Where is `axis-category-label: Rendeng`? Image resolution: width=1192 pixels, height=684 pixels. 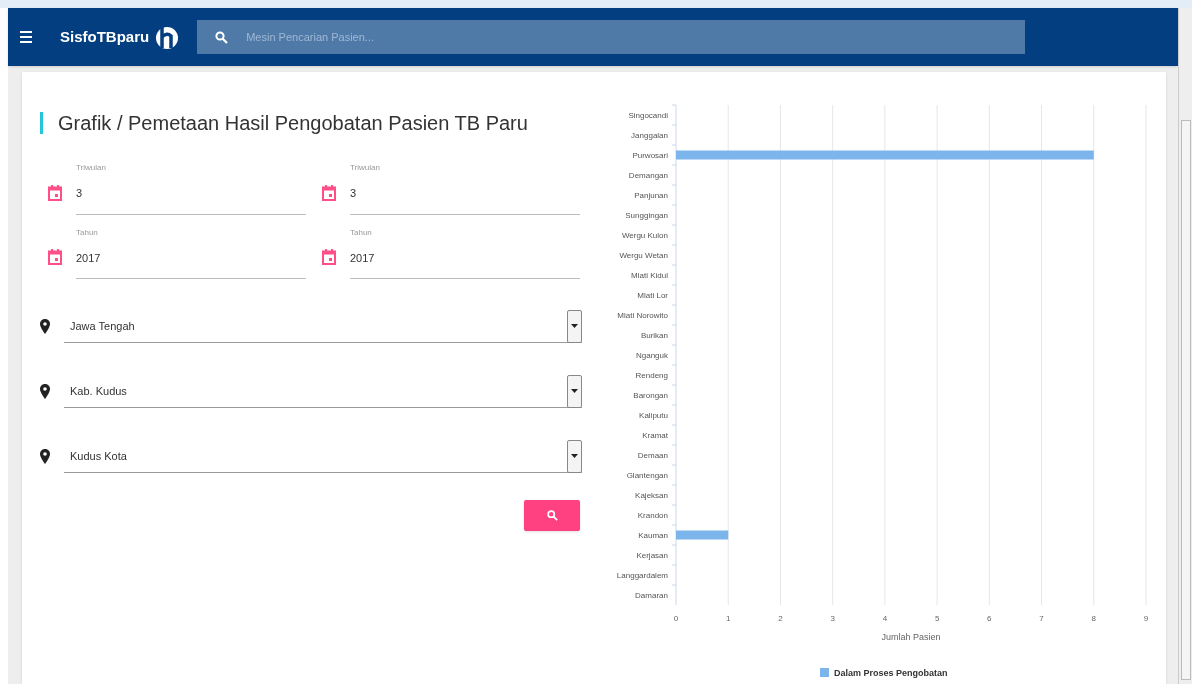 axis-category-label: Rendeng is located at coordinates (651, 375).